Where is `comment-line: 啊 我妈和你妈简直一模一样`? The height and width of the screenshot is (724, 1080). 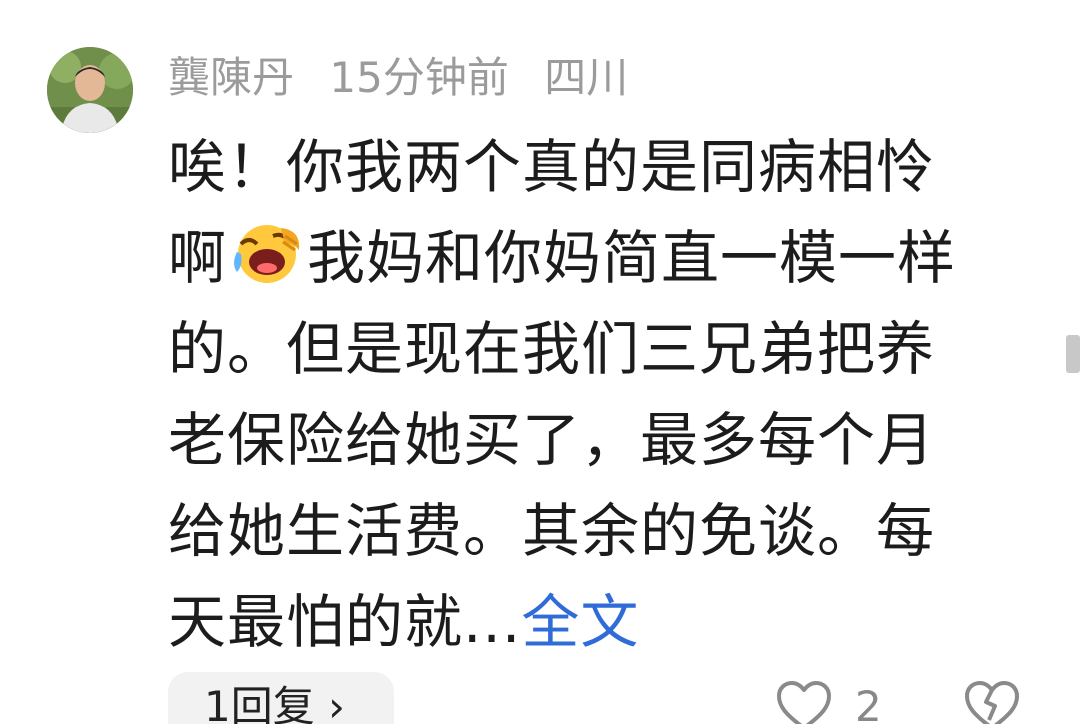 comment-line: 啊 我妈和你妈简直一模一样 is located at coordinates (598, 258).